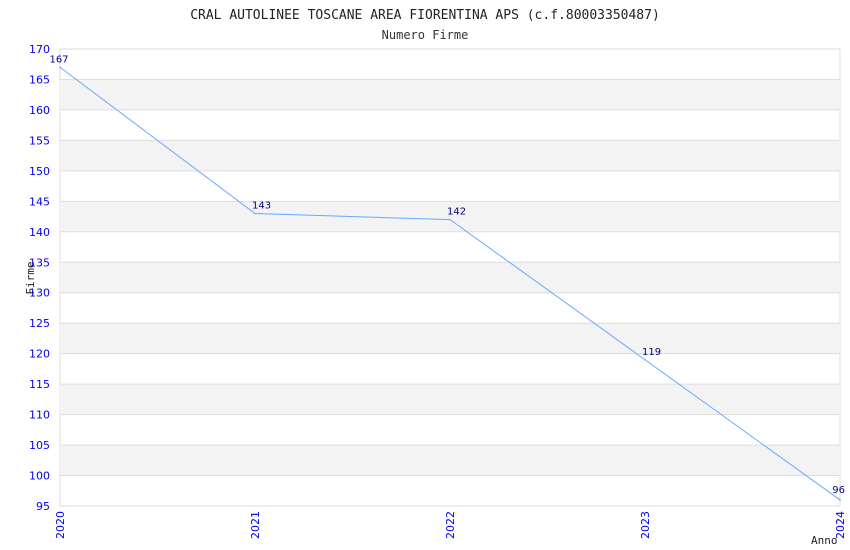 This screenshot has width=850, height=550. What do you see at coordinates (39, 110) in the screenshot?
I see `y-tick-label: 160` at bounding box center [39, 110].